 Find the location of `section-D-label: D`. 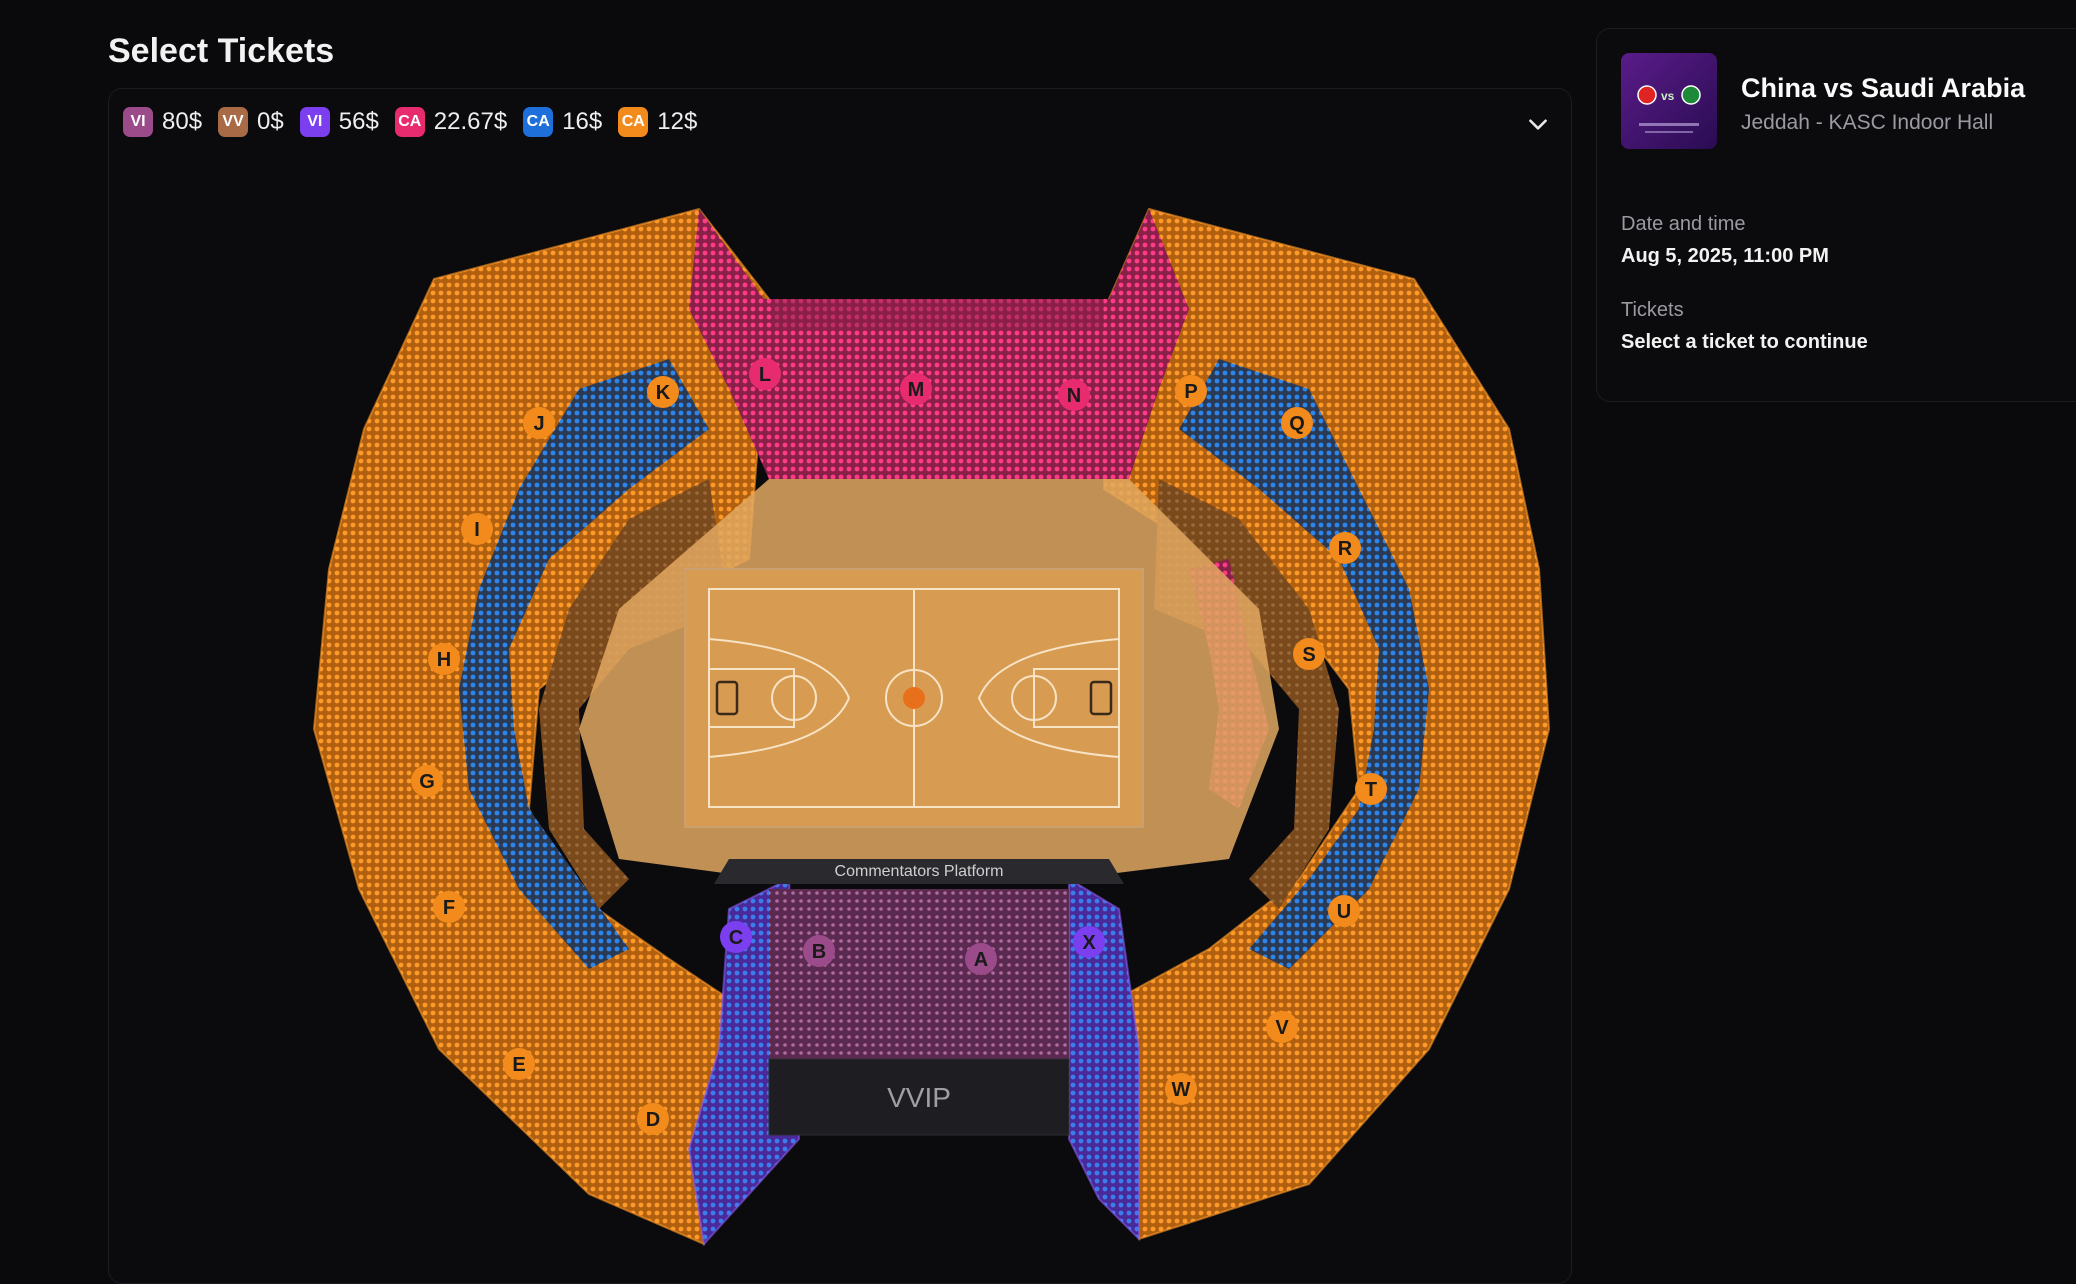

section-D-label: D is located at coordinates (653, 1119).